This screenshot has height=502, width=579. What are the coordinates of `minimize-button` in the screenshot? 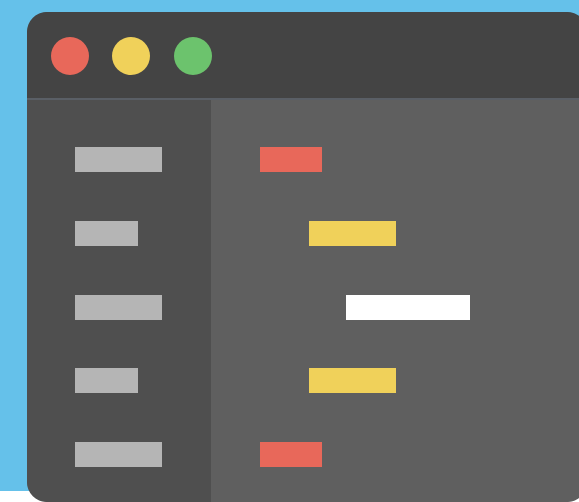 It's located at (131, 56).